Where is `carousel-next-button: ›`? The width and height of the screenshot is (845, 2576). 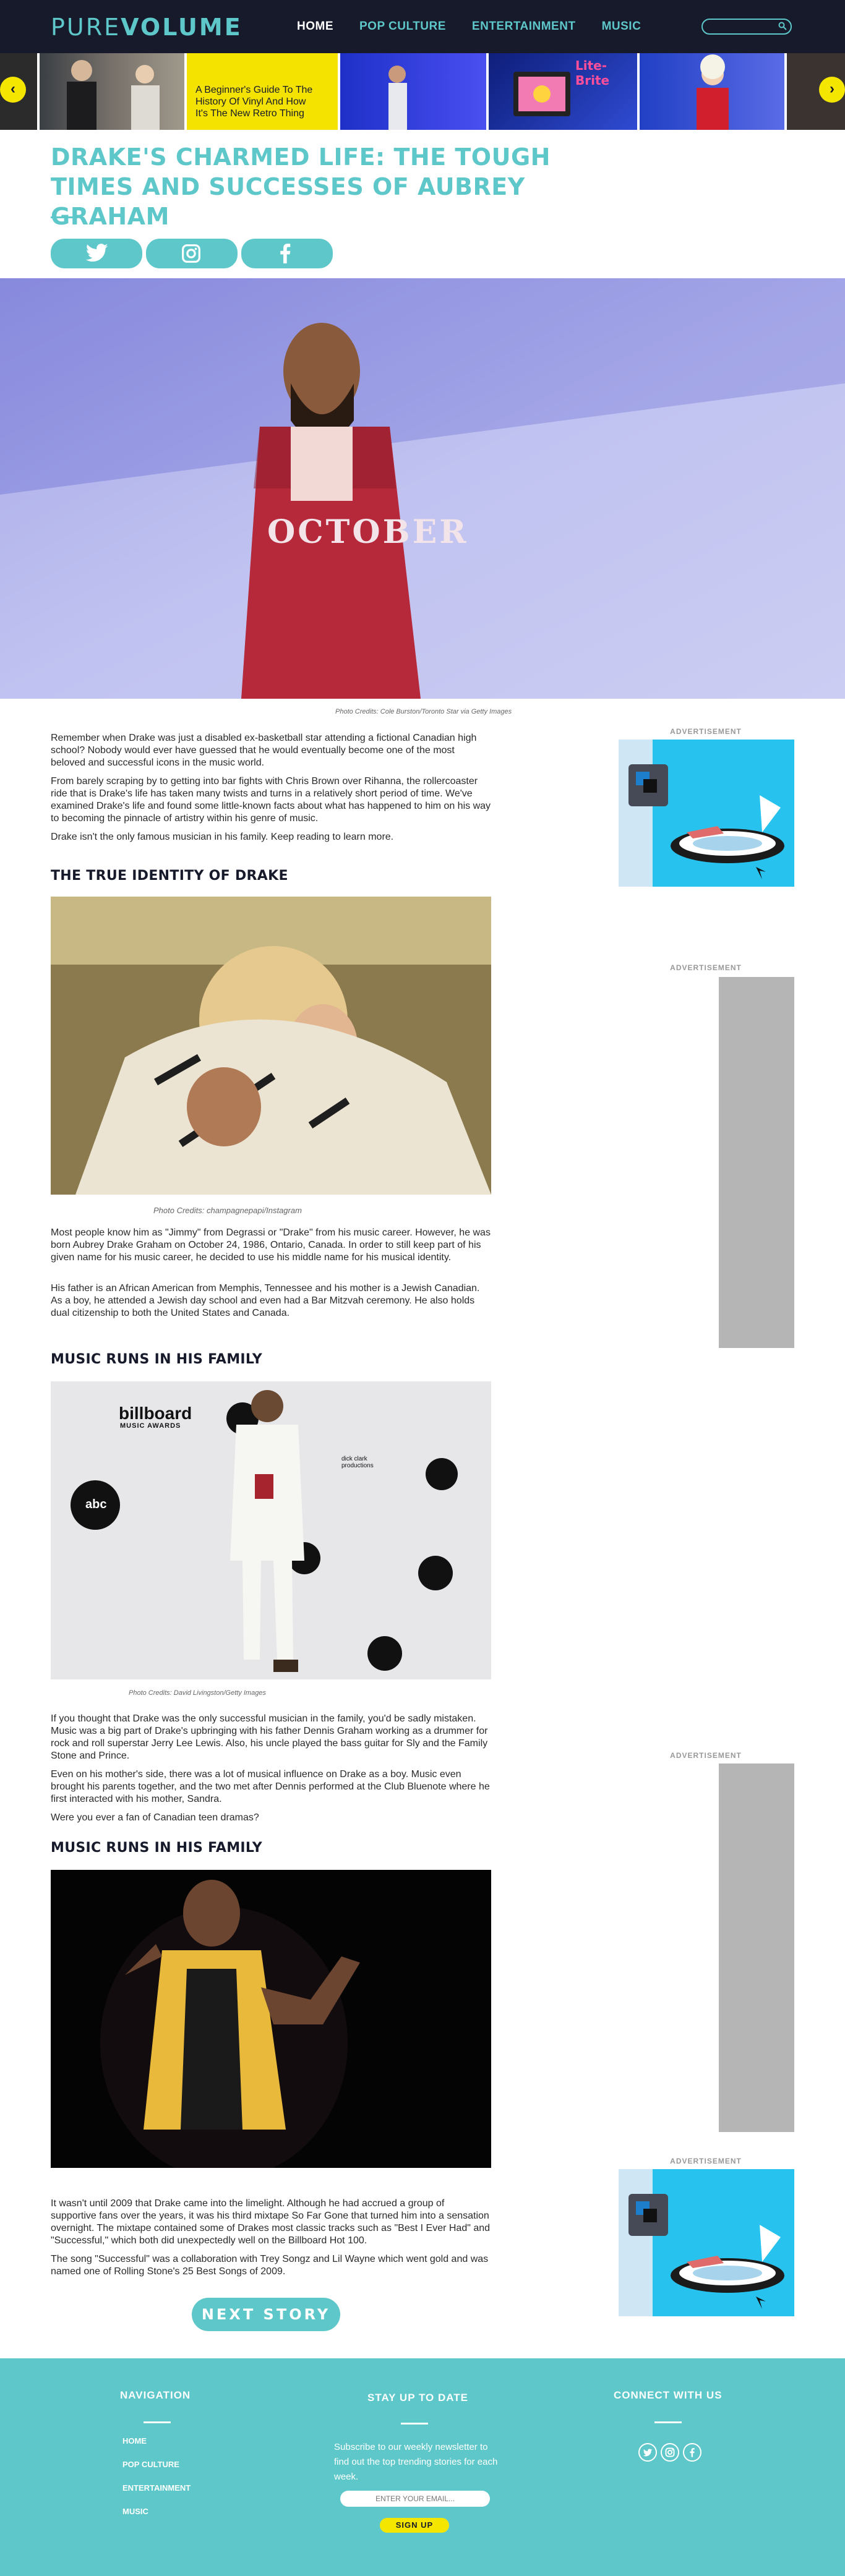
carousel-next-button: › is located at coordinates (832, 90).